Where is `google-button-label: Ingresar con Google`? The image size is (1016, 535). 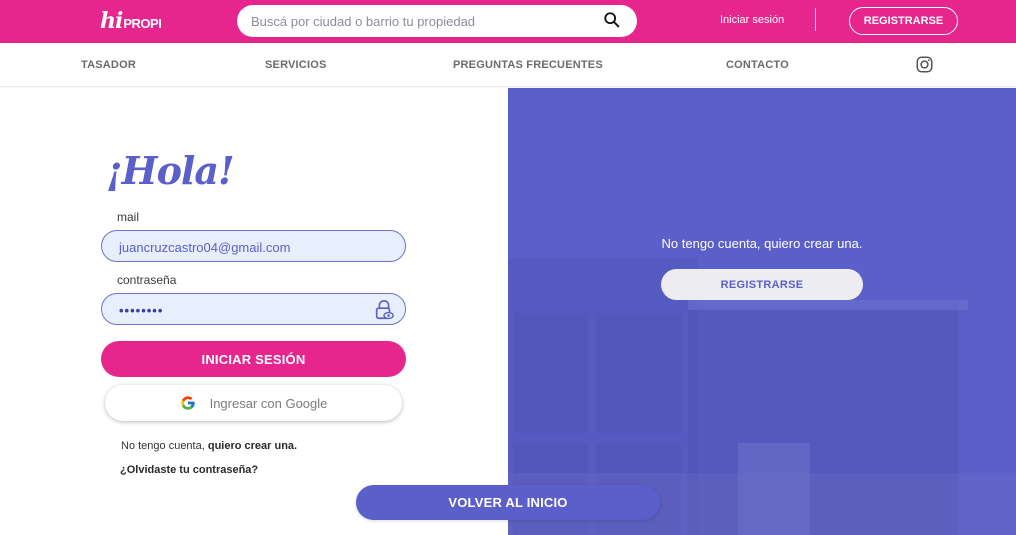
google-button-label: Ingresar con Google is located at coordinates (268, 403).